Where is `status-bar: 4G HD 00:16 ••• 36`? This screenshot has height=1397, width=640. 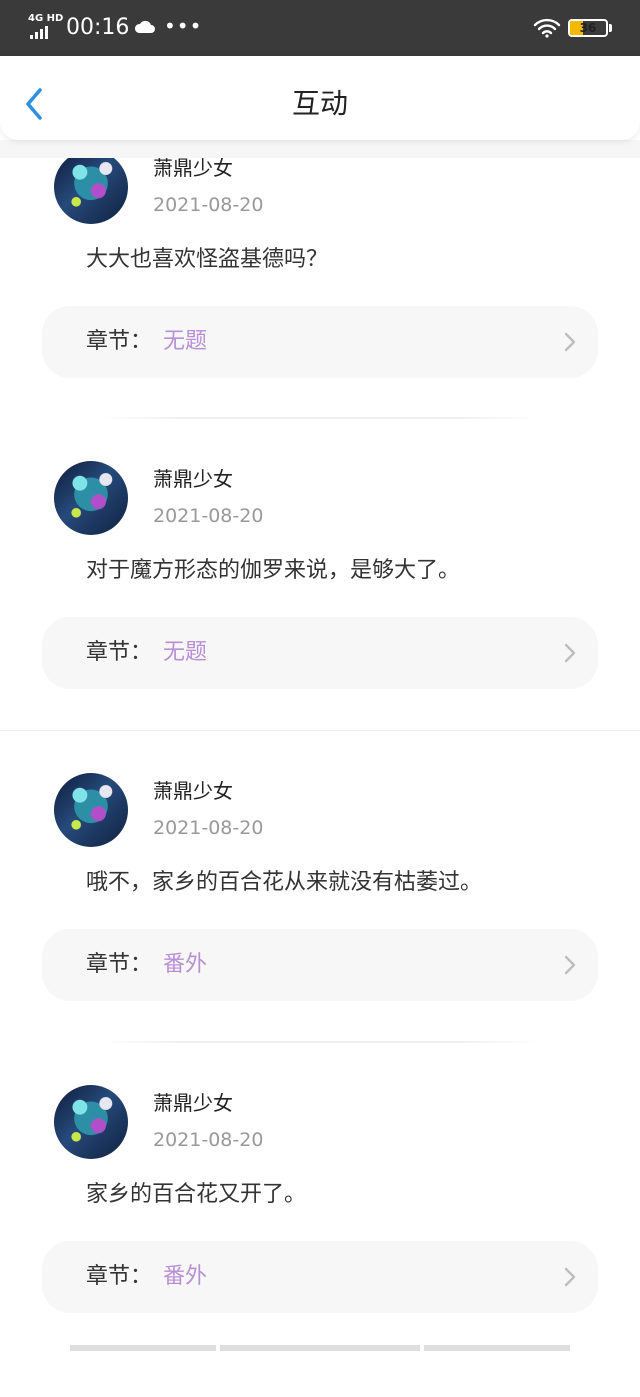
status-bar: 4G HD 00:16 ••• 36 is located at coordinates (320, 28).